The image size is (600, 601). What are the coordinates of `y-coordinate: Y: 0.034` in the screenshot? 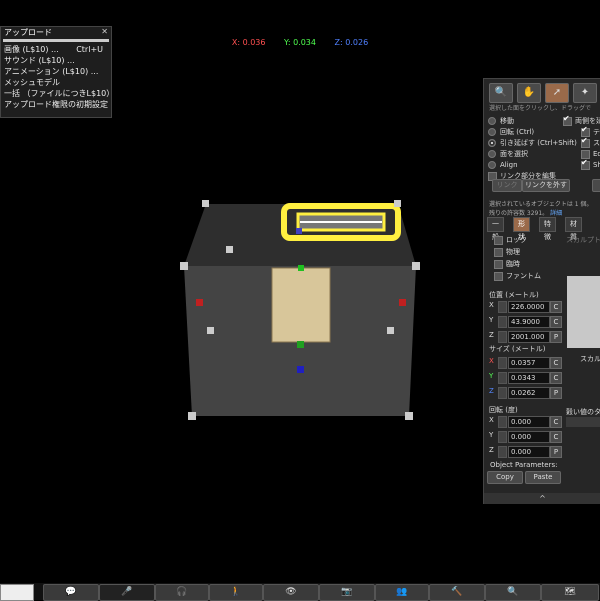 It's located at (300, 42).